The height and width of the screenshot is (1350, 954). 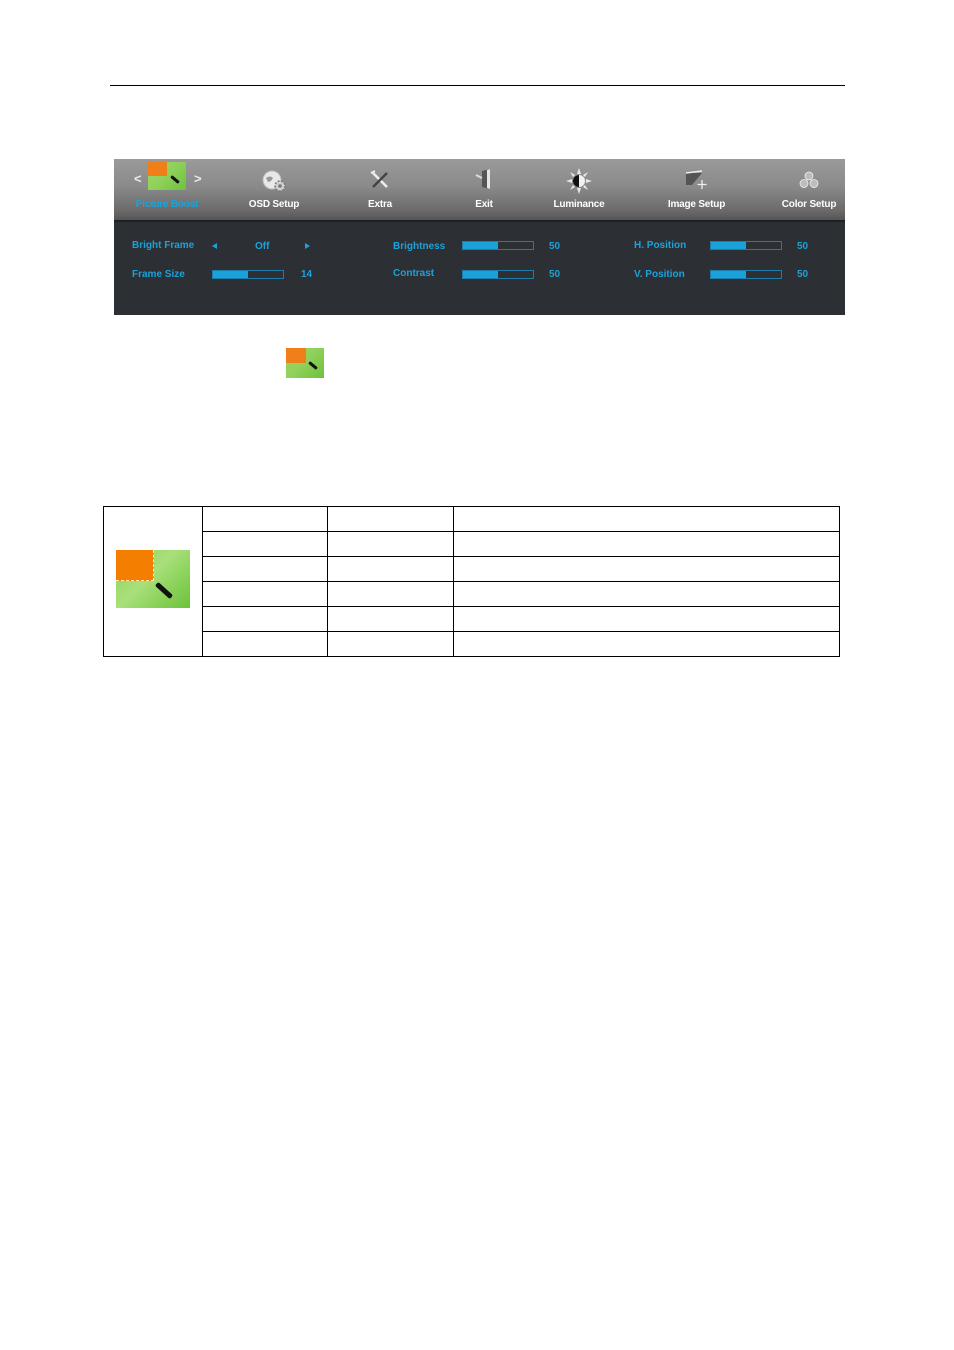 What do you see at coordinates (579, 204) in the screenshot?
I see `tab-label: Luminance` at bounding box center [579, 204].